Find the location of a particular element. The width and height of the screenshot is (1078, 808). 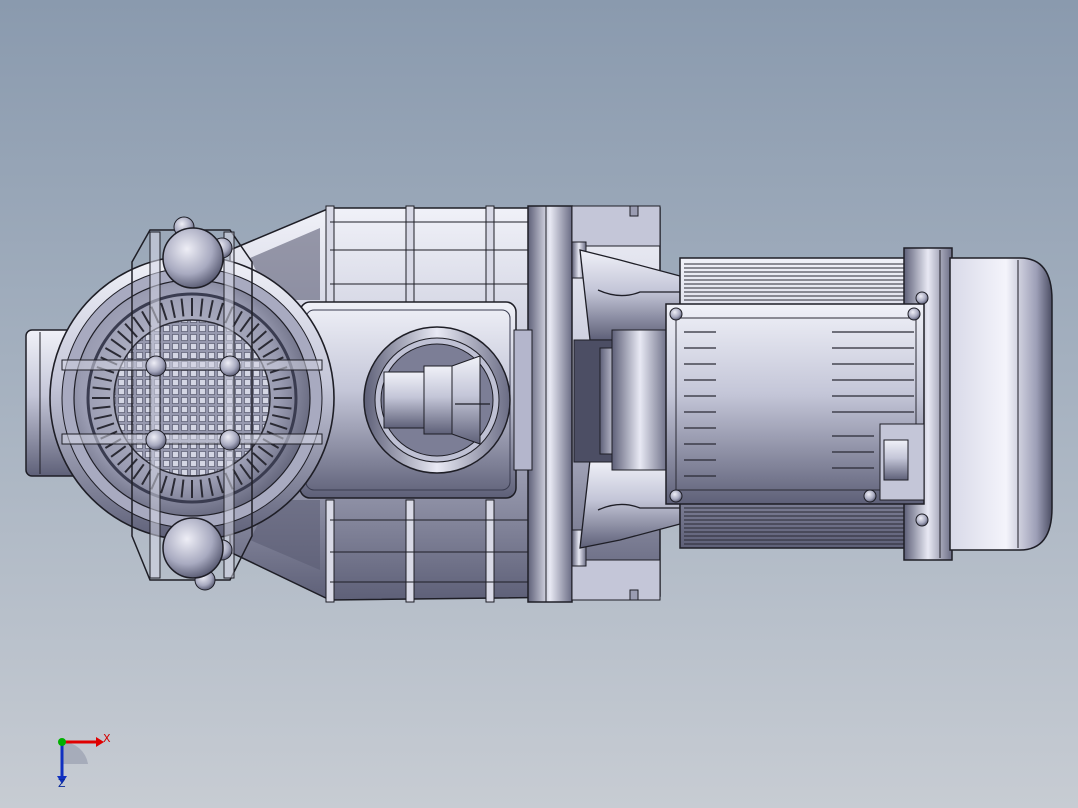

z-axis-label: Z is located at coordinates (62, 783).